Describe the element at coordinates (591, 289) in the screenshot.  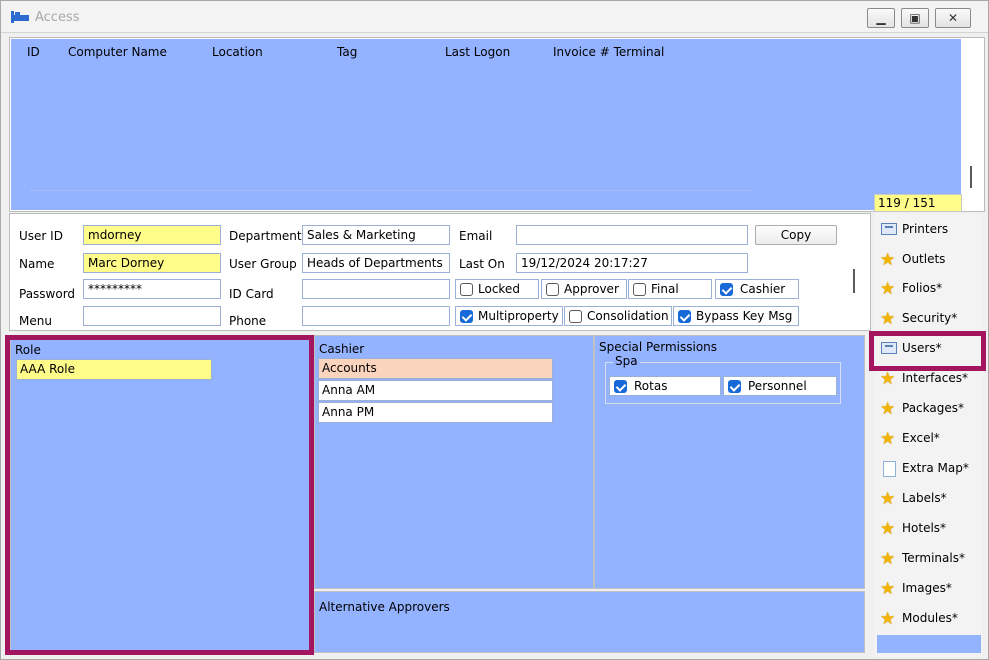
I see `approver-label: Approver` at that location.